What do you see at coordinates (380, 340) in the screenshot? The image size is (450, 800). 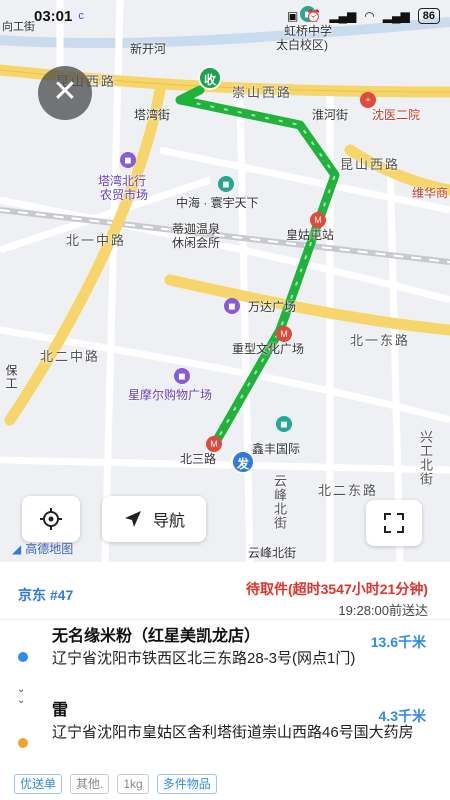 I see `map-label-beiyi-dong: 北一东路` at bounding box center [380, 340].